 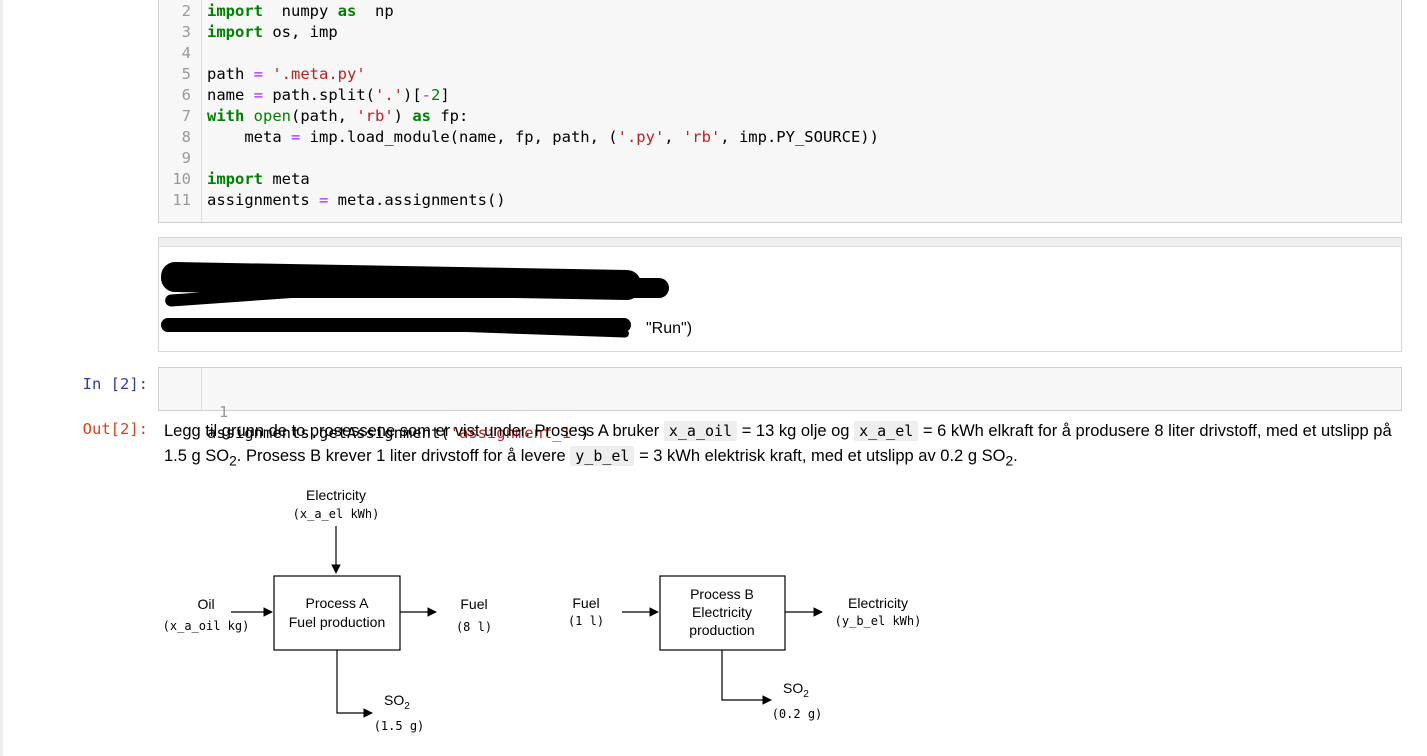 What do you see at coordinates (181, 200) in the screenshot?
I see `line-number: 11` at bounding box center [181, 200].